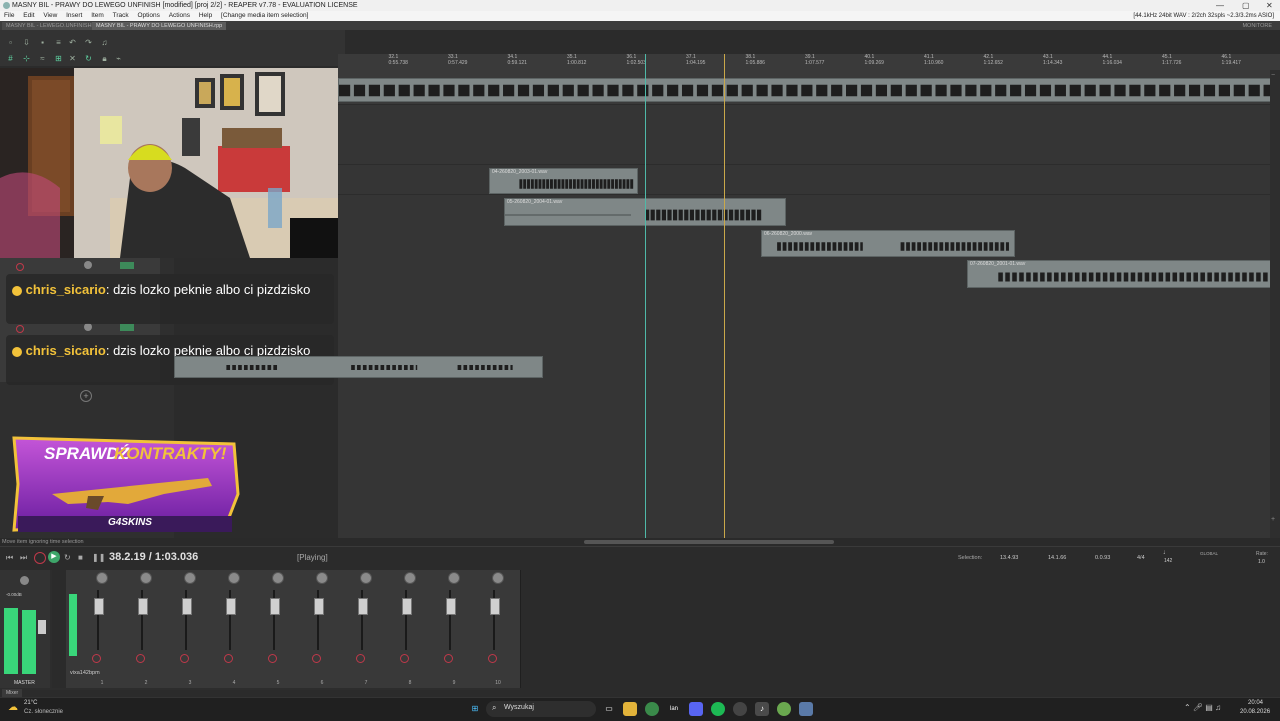 This screenshot has width=1280, height=721. I want to click on envelope-icon: ⌁, so click(118, 58).